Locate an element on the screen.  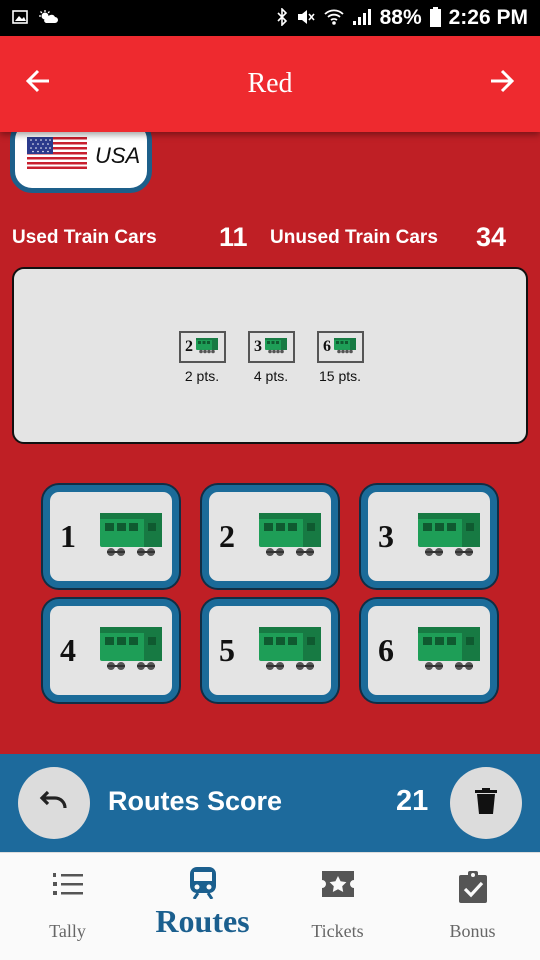
signal-icon is located at coordinates (362, 18).